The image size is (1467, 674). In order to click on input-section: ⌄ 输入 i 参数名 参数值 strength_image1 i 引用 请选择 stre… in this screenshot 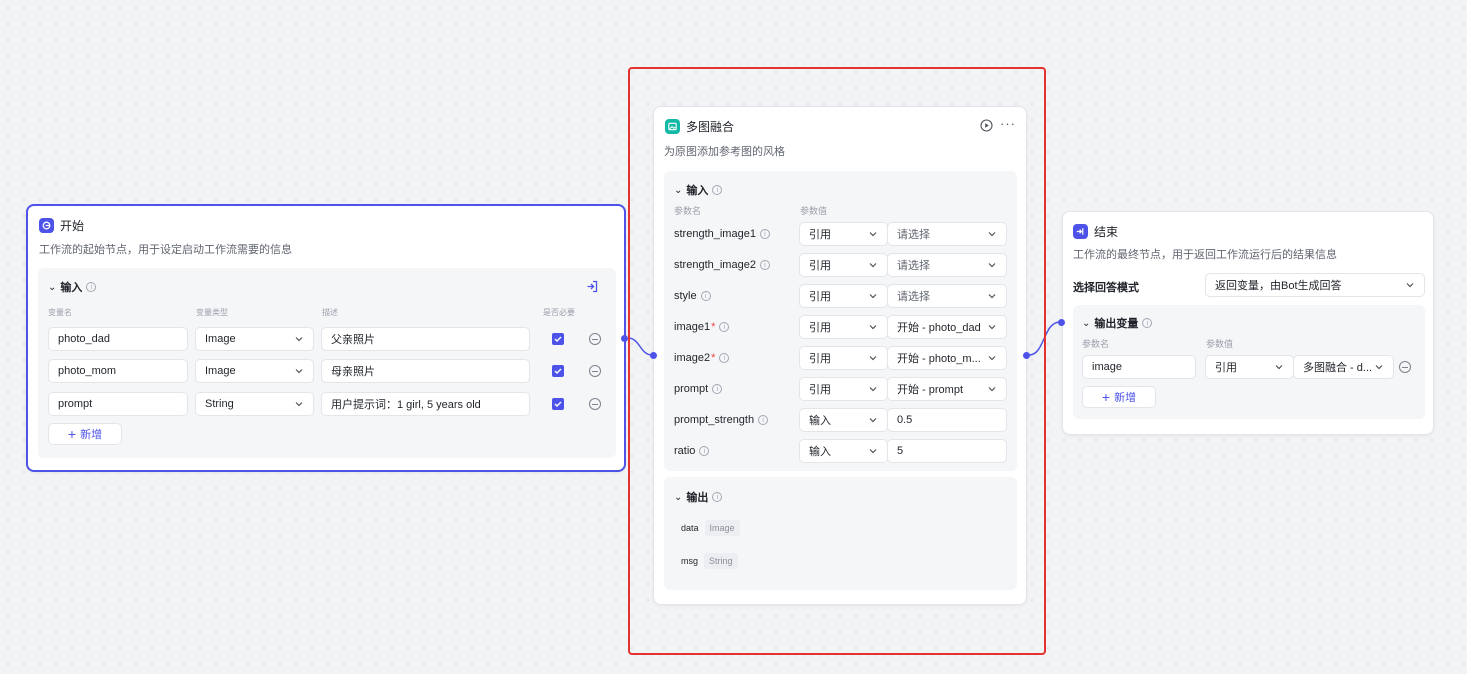, I will do `click(840, 321)`.